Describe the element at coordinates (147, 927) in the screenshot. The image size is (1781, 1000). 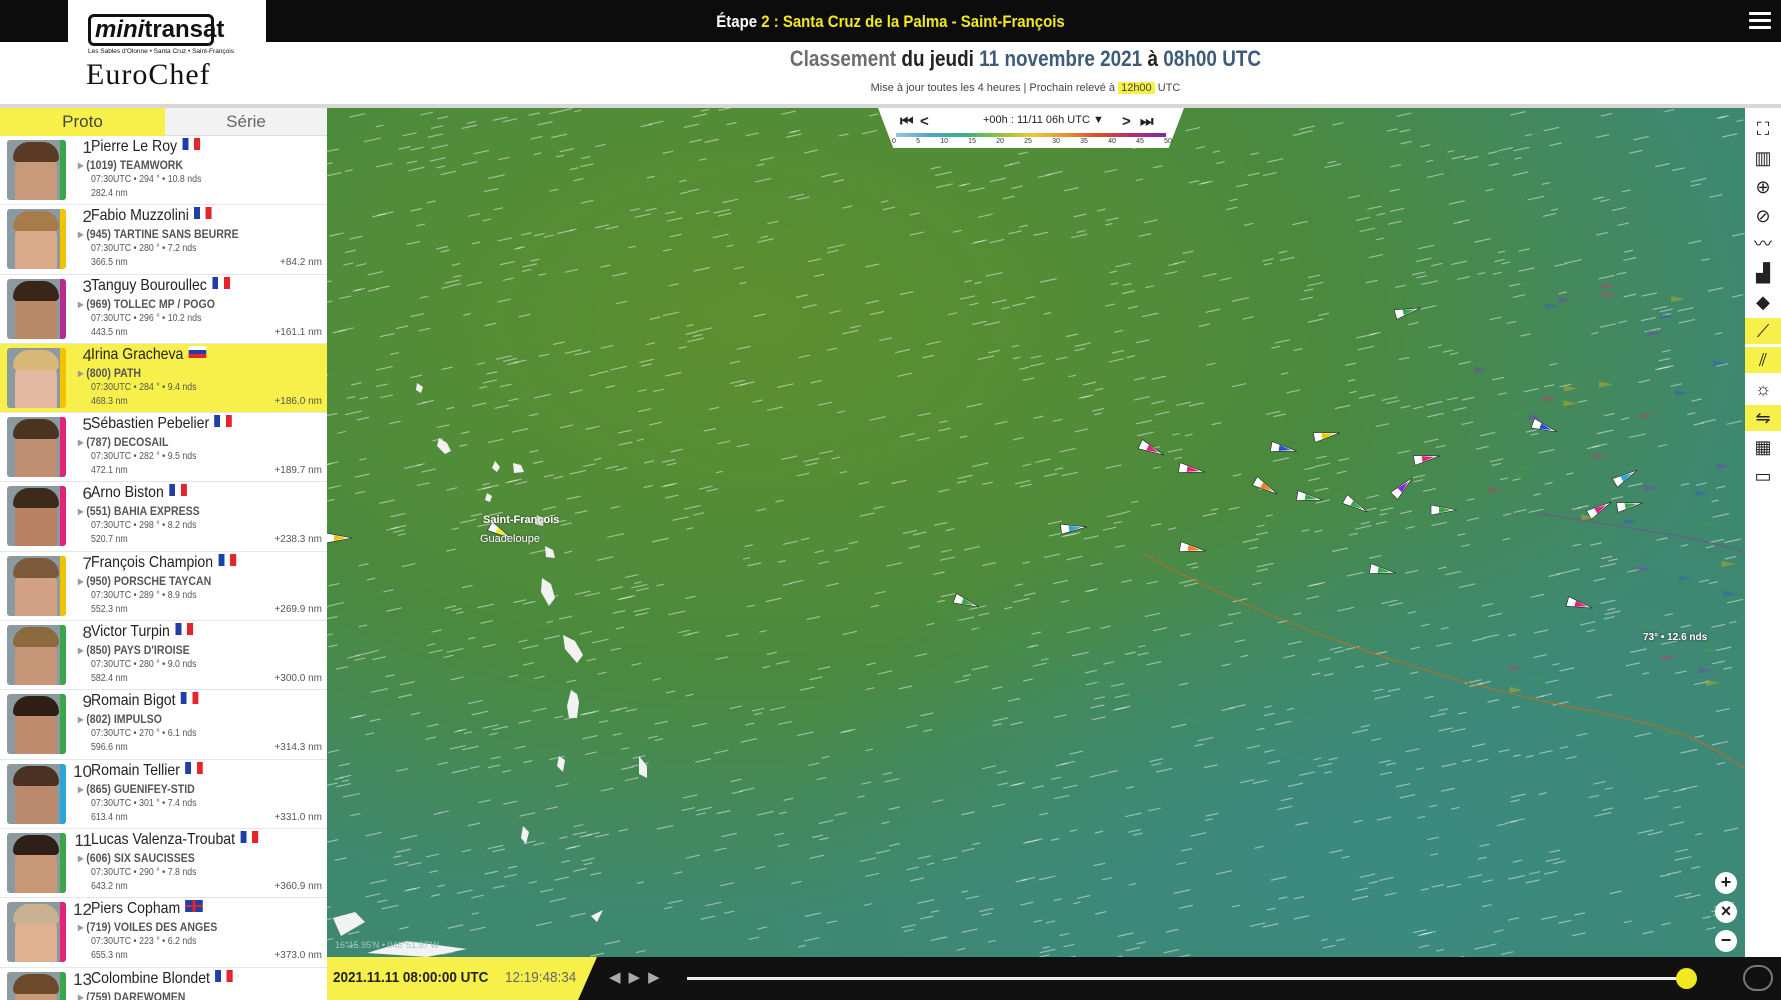
I see `boat-name: ▸ (719) VOILES DES ANGES` at that location.